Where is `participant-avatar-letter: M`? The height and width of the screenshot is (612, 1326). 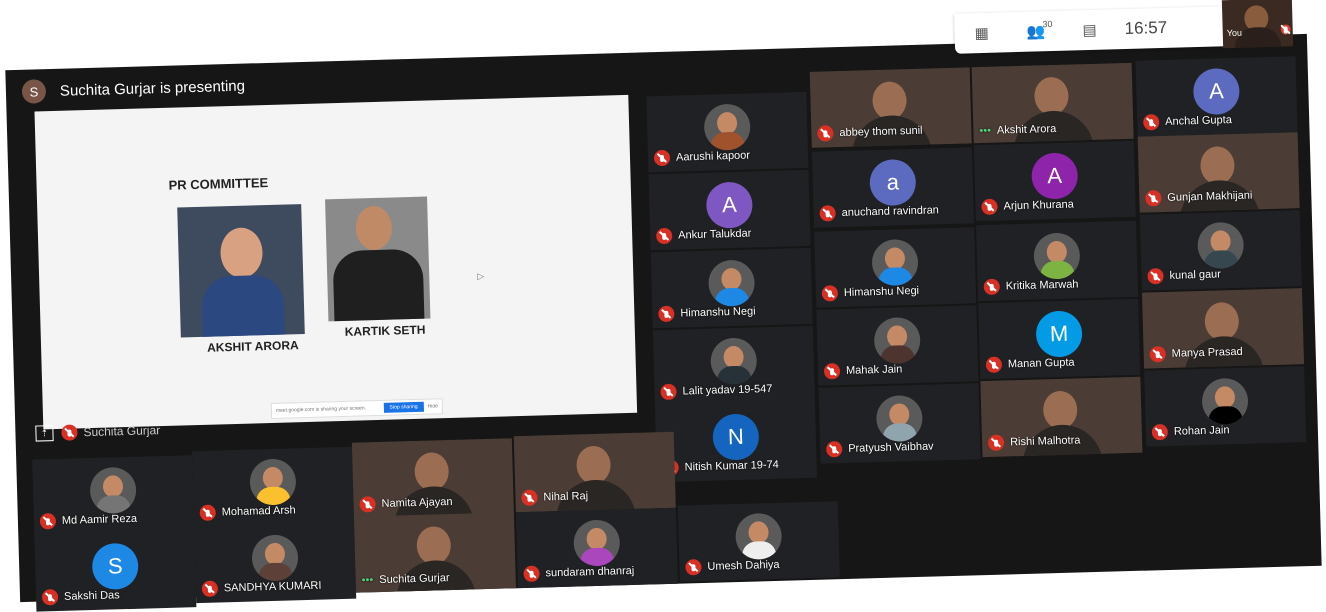
participant-avatar-letter: M is located at coordinates (1059, 334).